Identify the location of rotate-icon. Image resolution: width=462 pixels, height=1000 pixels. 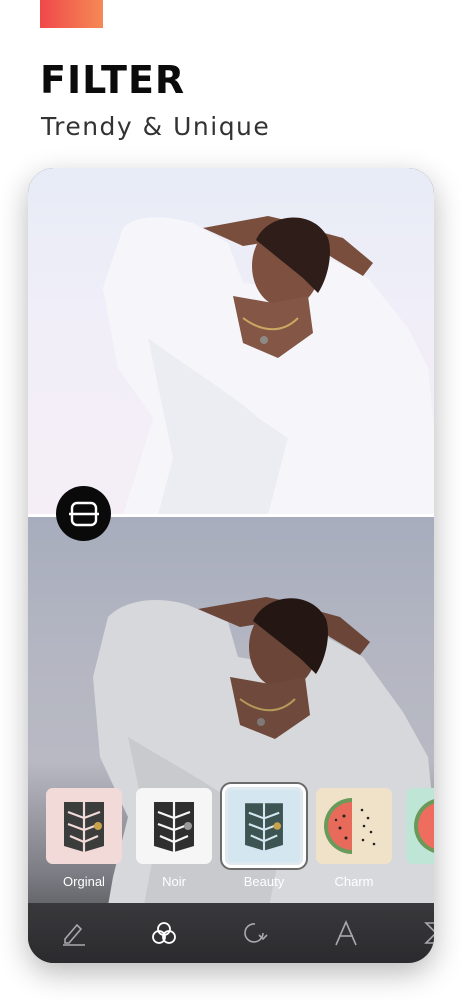
(256, 933).